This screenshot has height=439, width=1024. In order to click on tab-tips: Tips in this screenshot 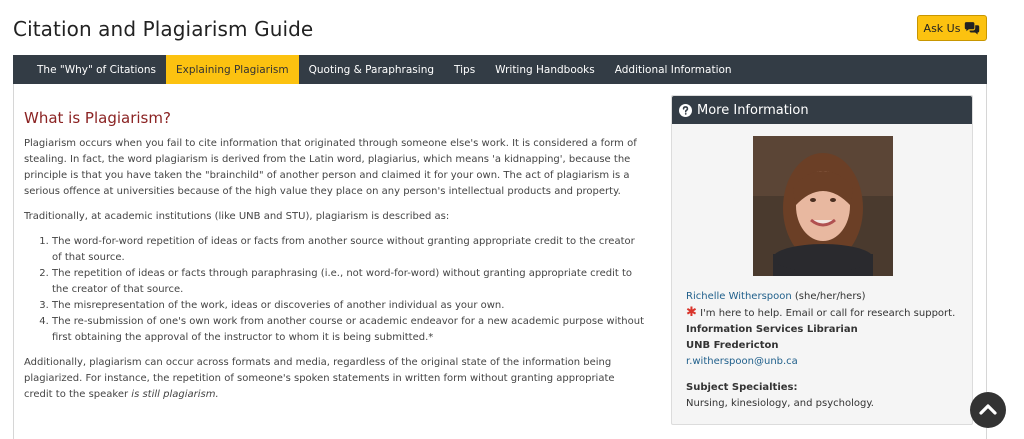, I will do `click(464, 69)`.